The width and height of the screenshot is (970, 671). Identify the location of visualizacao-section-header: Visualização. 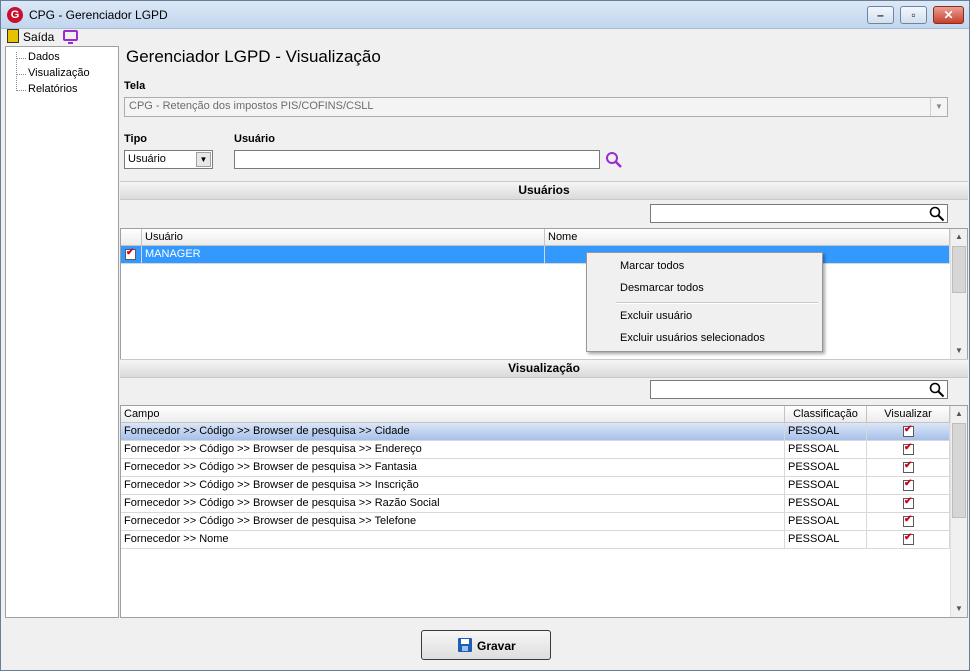
(544, 368).